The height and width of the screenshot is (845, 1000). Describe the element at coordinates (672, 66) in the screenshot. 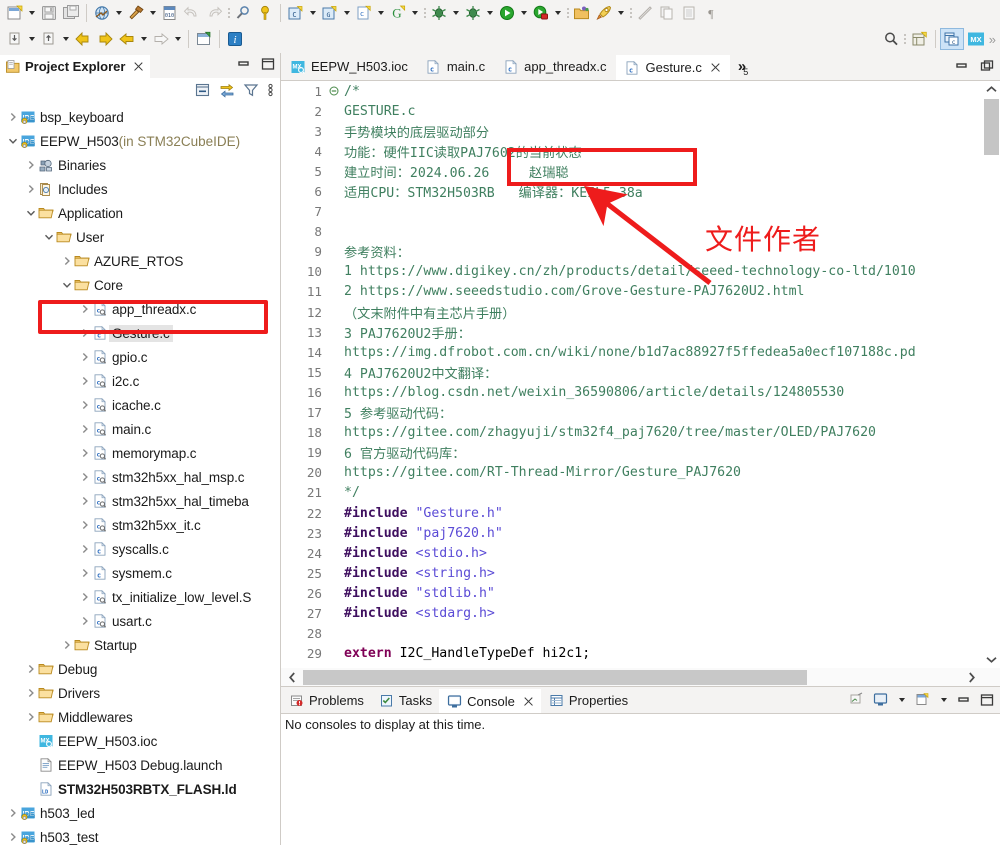

I see `tab-gesture-c: c Gesture.c` at that location.